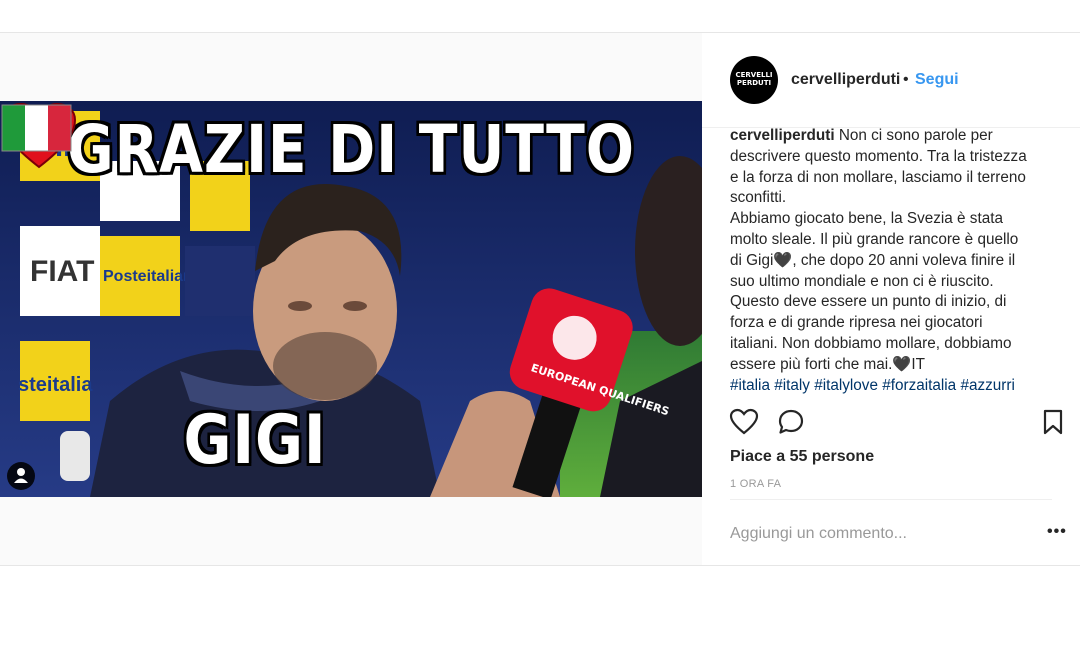 The image size is (1080, 648). What do you see at coordinates (750, 385) in the screenshot?
I see `hashtag-link: #italia` at bounding box center [750, 385].